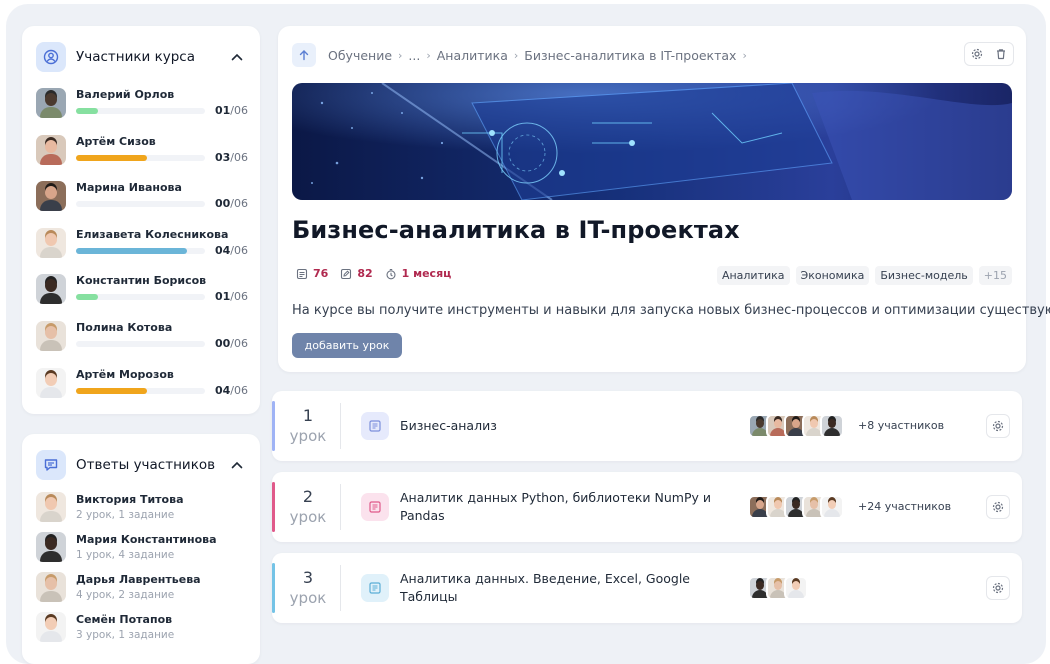  I want to click on member-row: Марина Иванова 00/06, so click(142, 198).